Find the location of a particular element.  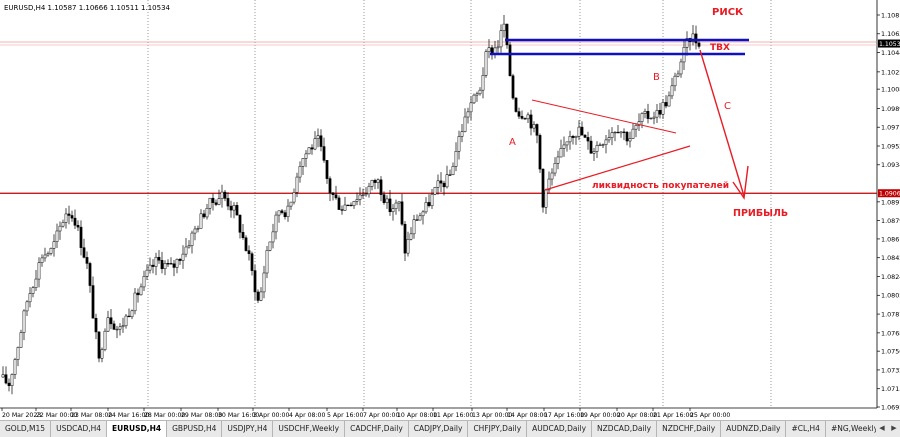

tab-chfjpy-daily: CHFJPY,Daily is located at coordinates (498, 429).